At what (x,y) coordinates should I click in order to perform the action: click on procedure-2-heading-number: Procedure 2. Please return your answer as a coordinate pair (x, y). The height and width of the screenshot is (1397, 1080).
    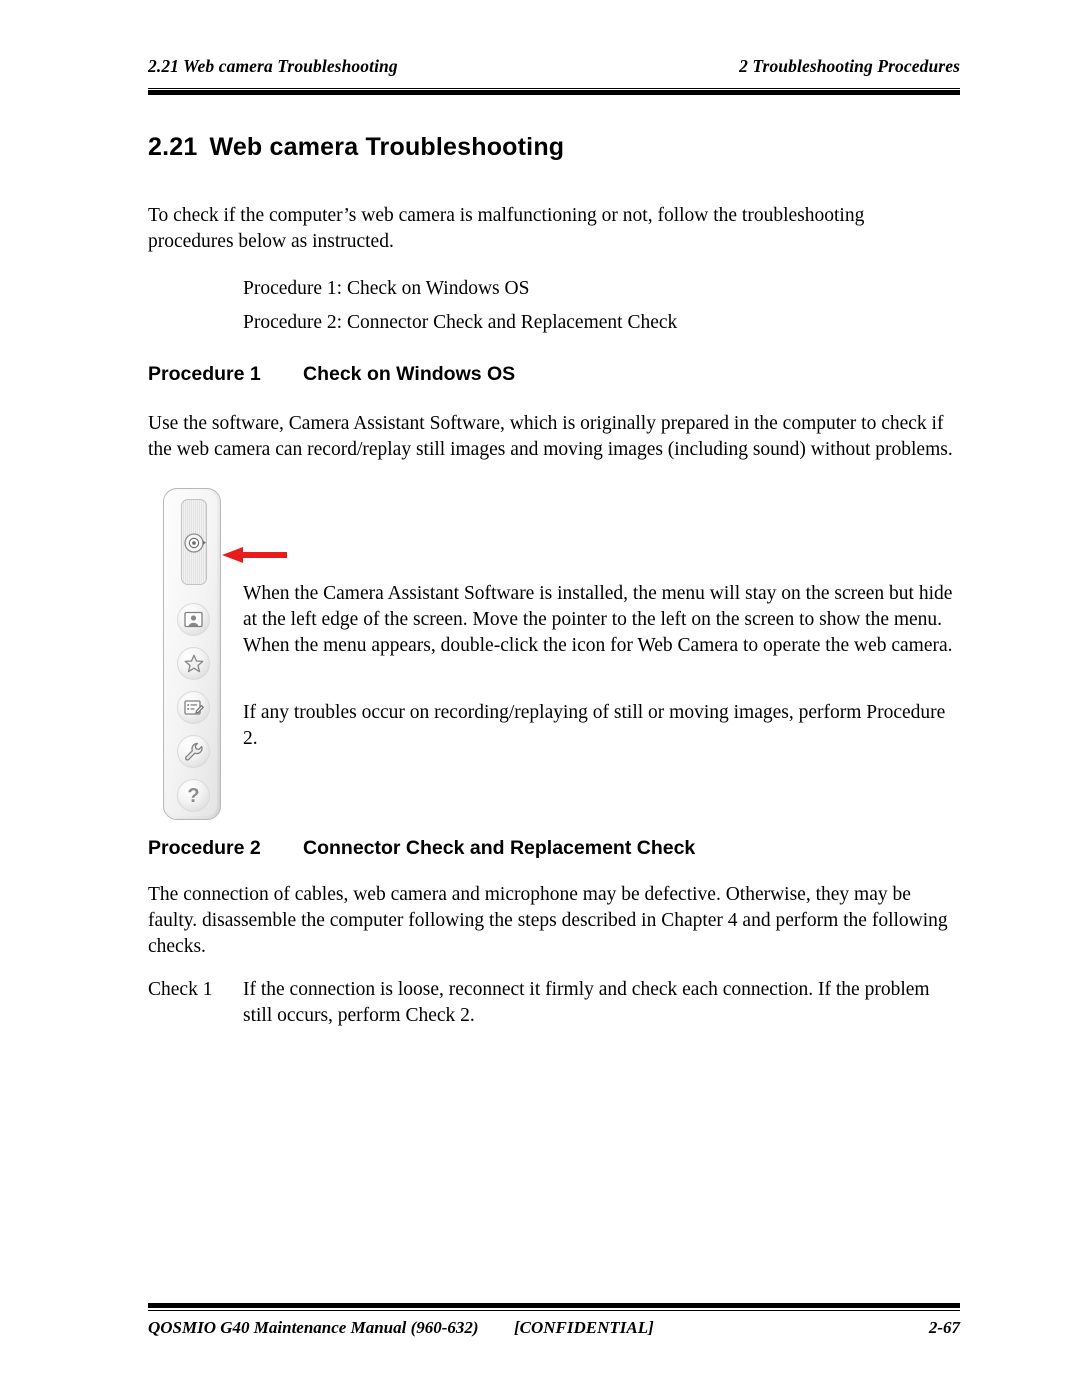
    Looking at the image, I should click on (204, 848).